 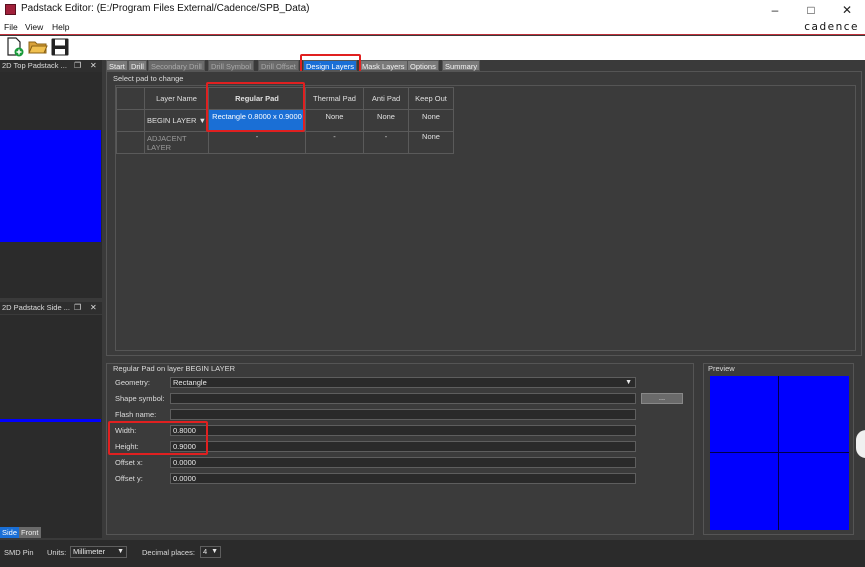 I want to click on top-view-dock-header: 2D Top Padstack ... ❐ ✕, so click(x=51, y=66).